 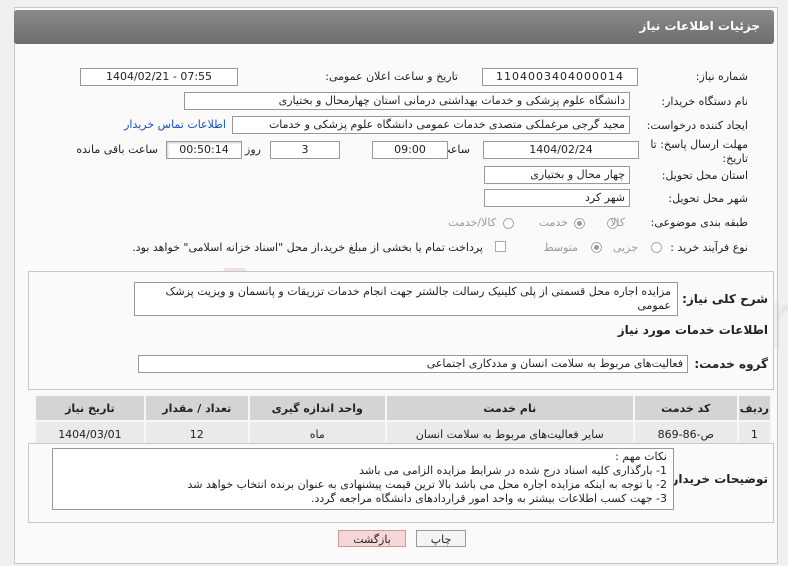 What do you see at coordinates (204, 150) in the screenshot?
I see `remaining-time-field: 00:50:14` at bounding box center [204, 150].